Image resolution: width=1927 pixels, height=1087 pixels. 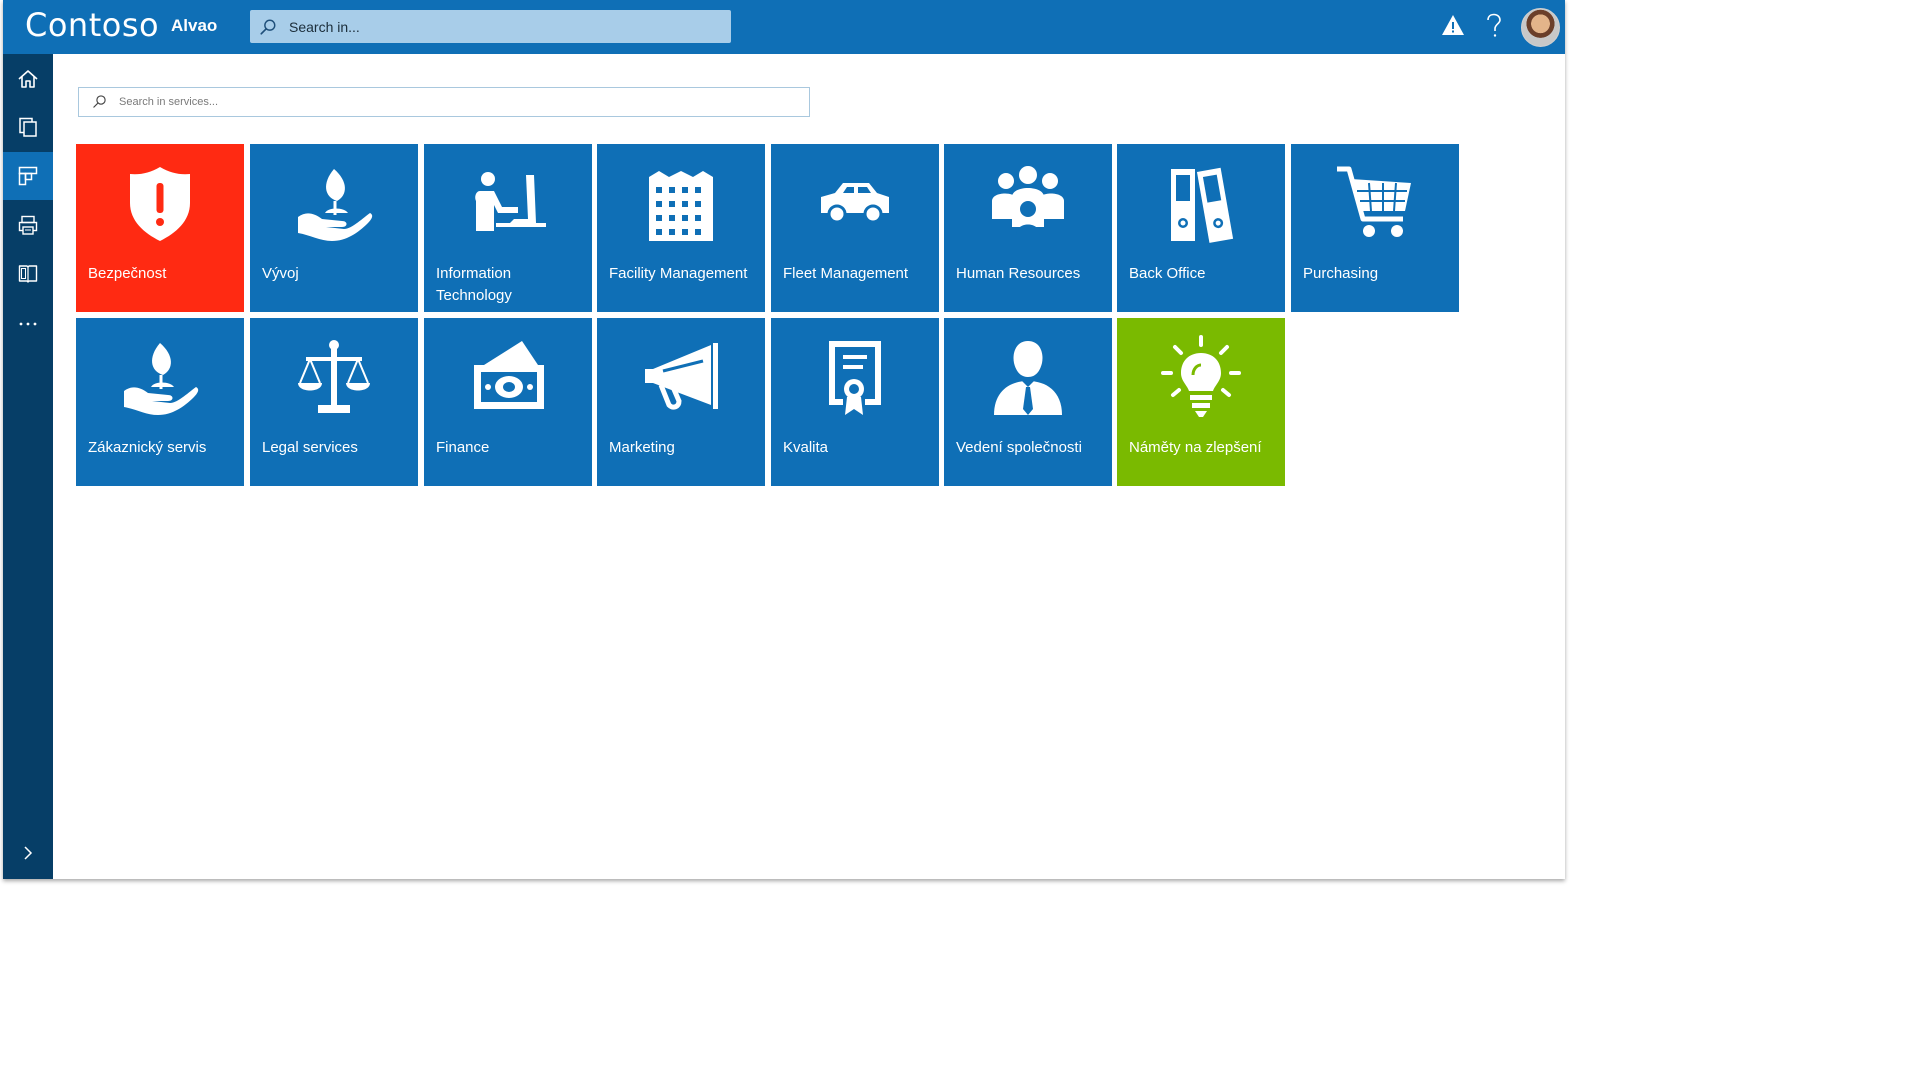 I want to click on service-tile-bezpecnost: Bezpečnost, so click(x=160, y=228).